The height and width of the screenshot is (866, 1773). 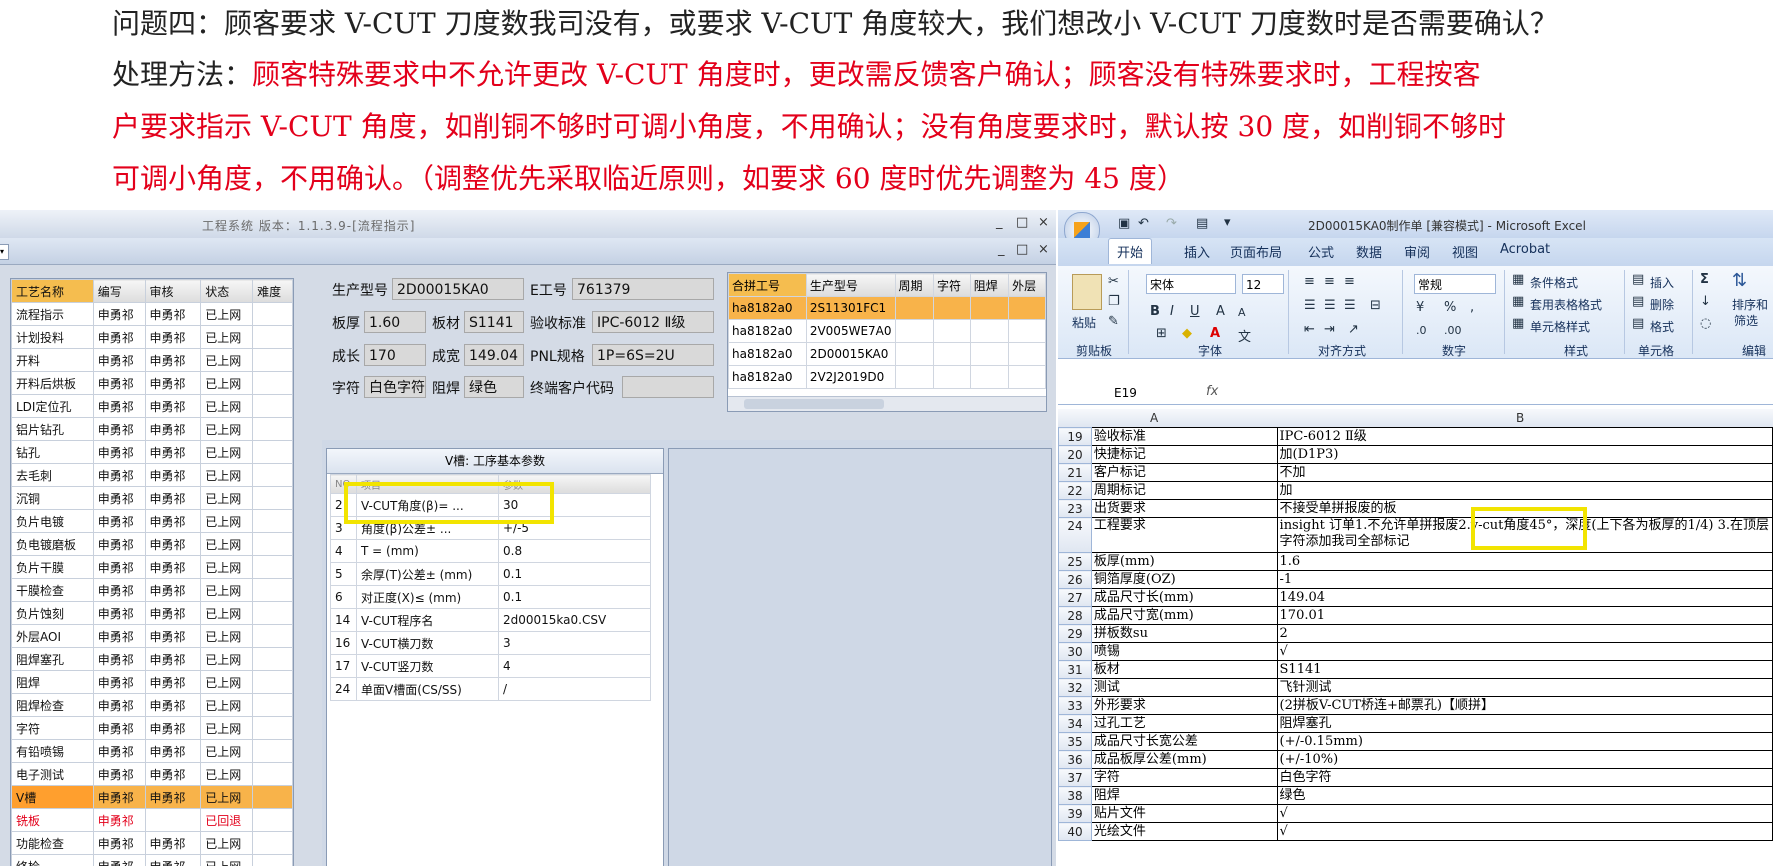 What do you see at coordinates (1184, 535) in the screenshot?
I see `sheet-cell-a: 工程要求` at bounding box center [1184, 535].